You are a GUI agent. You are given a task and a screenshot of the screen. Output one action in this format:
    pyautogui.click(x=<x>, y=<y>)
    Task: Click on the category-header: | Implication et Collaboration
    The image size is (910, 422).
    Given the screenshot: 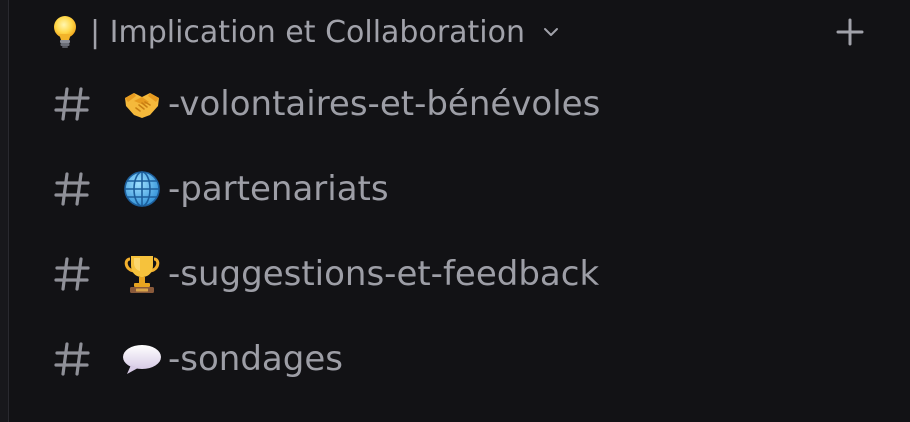 What is the action you would take?
    pyautogui.click(x=460, y=32)
    